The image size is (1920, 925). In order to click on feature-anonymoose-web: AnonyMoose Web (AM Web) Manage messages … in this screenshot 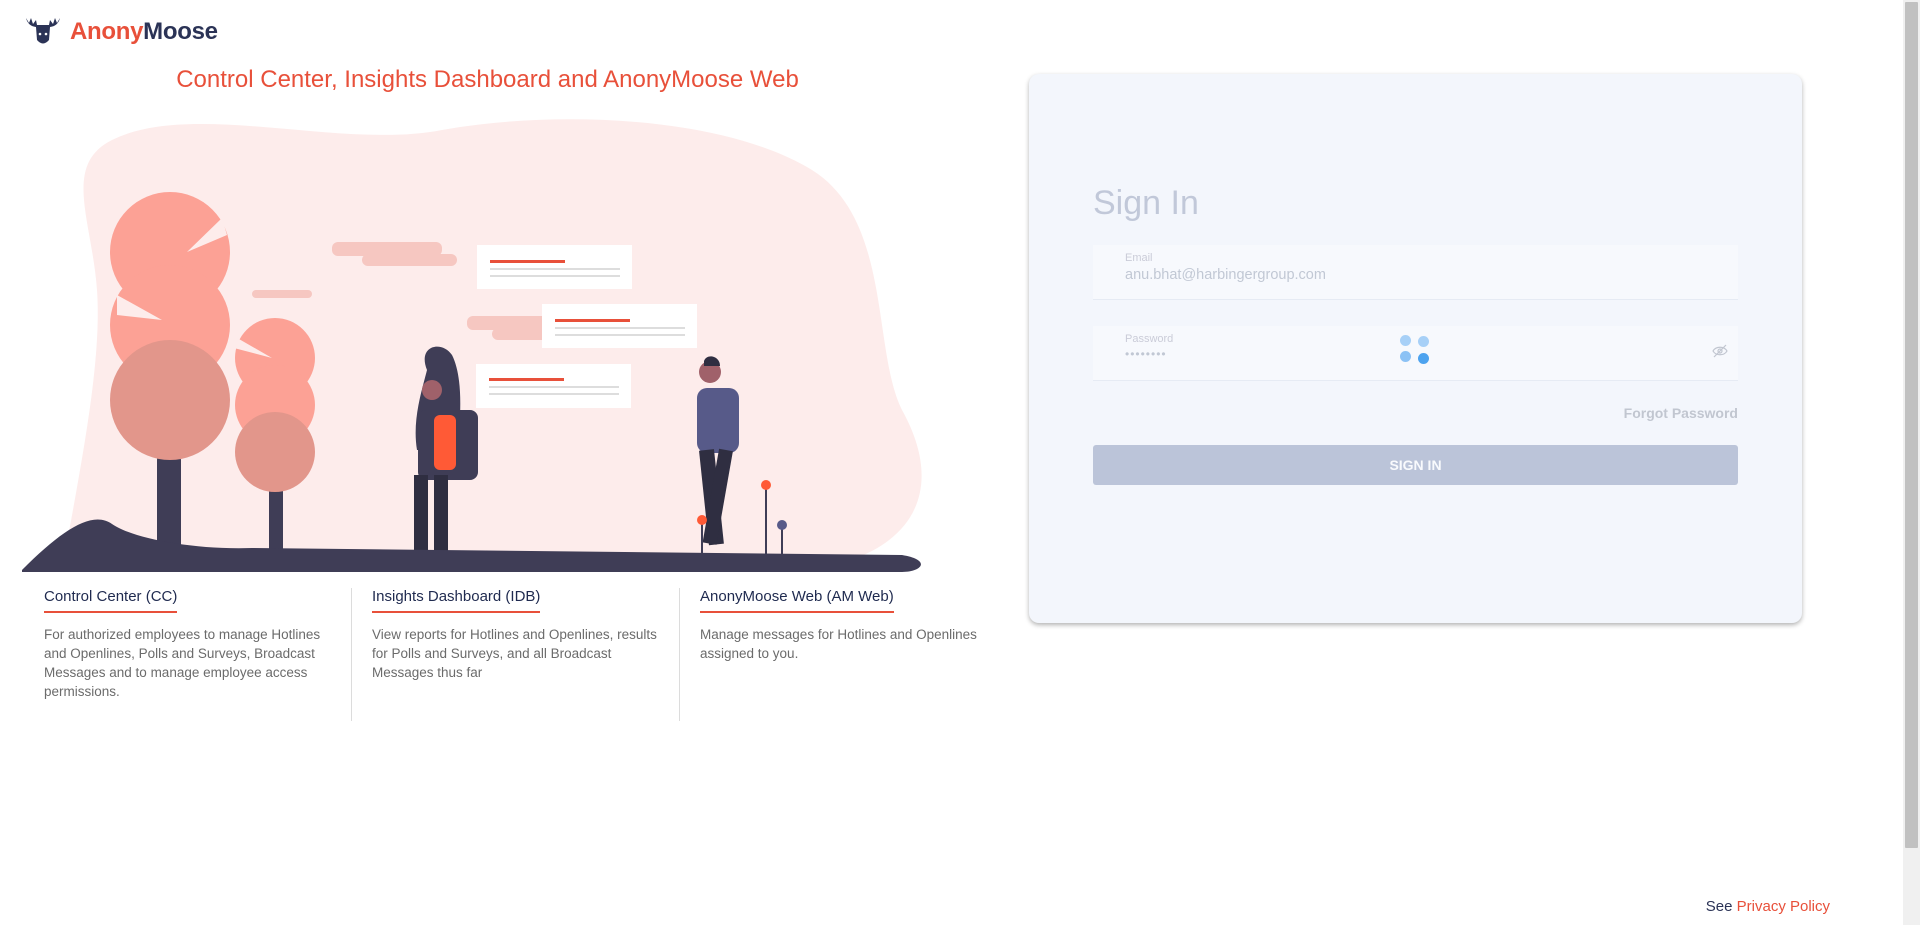, I will do `click(843, 654)`.